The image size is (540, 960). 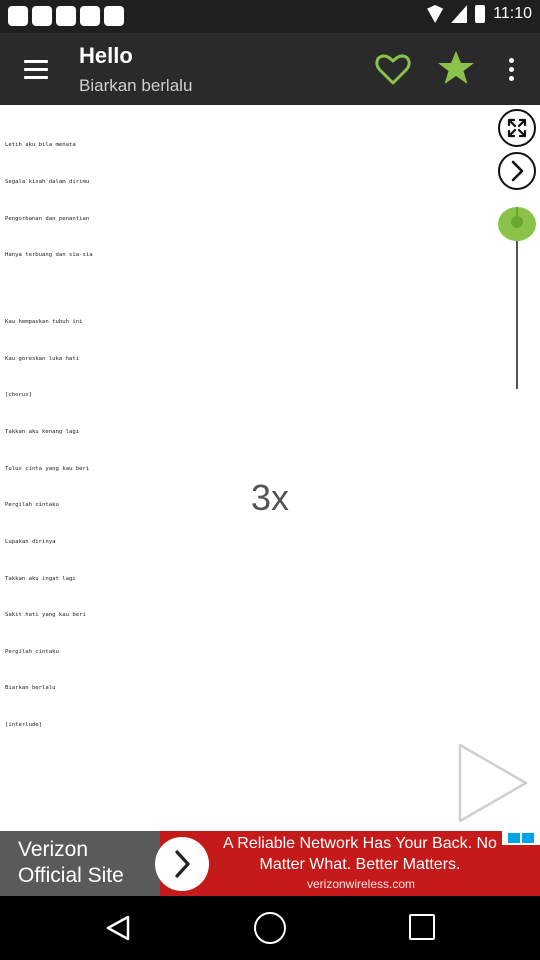 I want to click on lyric-gap, so click(x=49, y=289).